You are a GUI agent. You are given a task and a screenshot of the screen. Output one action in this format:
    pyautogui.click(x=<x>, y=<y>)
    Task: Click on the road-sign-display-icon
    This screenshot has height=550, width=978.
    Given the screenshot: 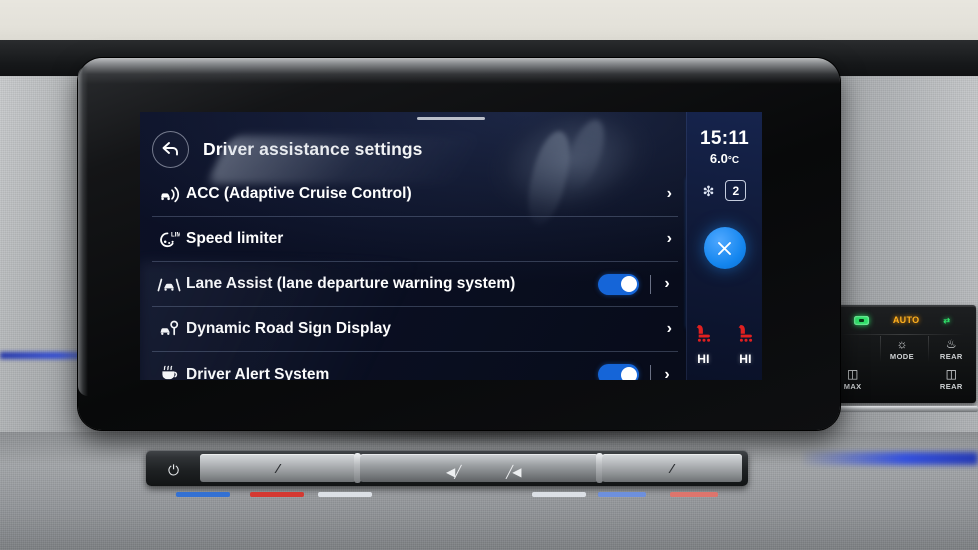 What is the action you would take?
    pyautogui.click(x=169, y=329)
    